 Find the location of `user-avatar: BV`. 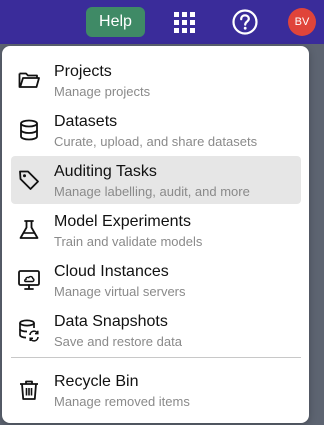

user-avatar: BV is located at coordinates (302, 22).